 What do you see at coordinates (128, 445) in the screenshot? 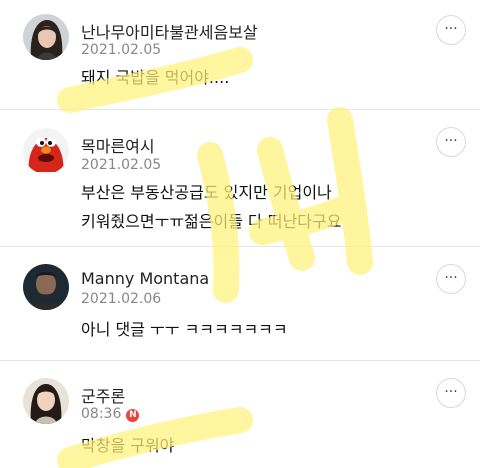
I see `comment-text: 막창을 구워야` at bounding box center [128, 445].